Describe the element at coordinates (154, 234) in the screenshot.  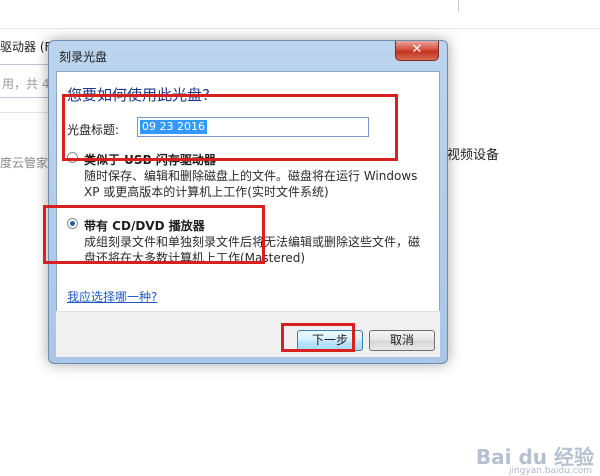
I see `highlight-cd-dvd-option` at that location.